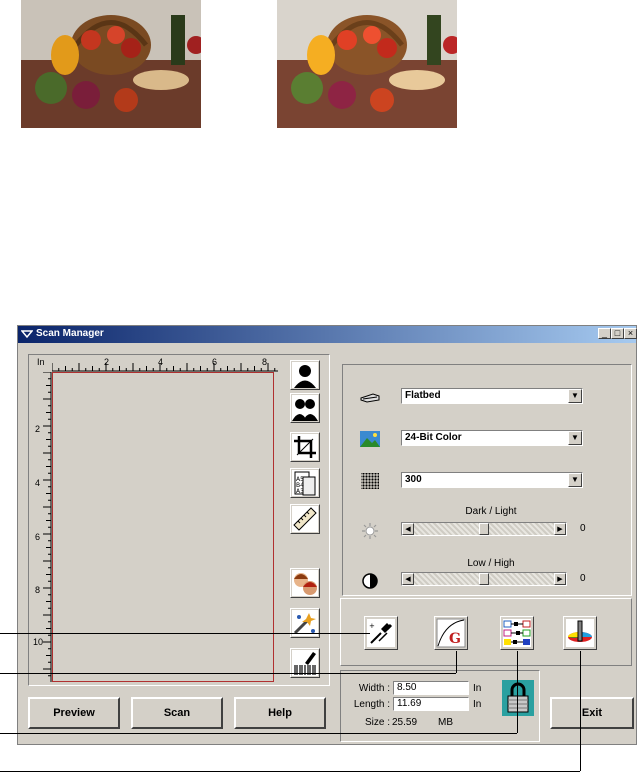 The width and height of the screenshot is (641, 773). I want to click on multi-detect-button, so click(305, 408).